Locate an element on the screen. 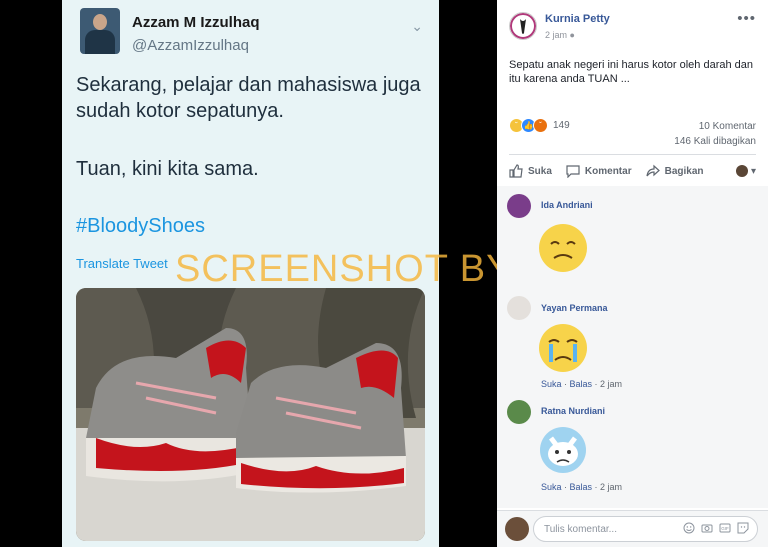  sticker-icon is located at coordinates (743, 528).